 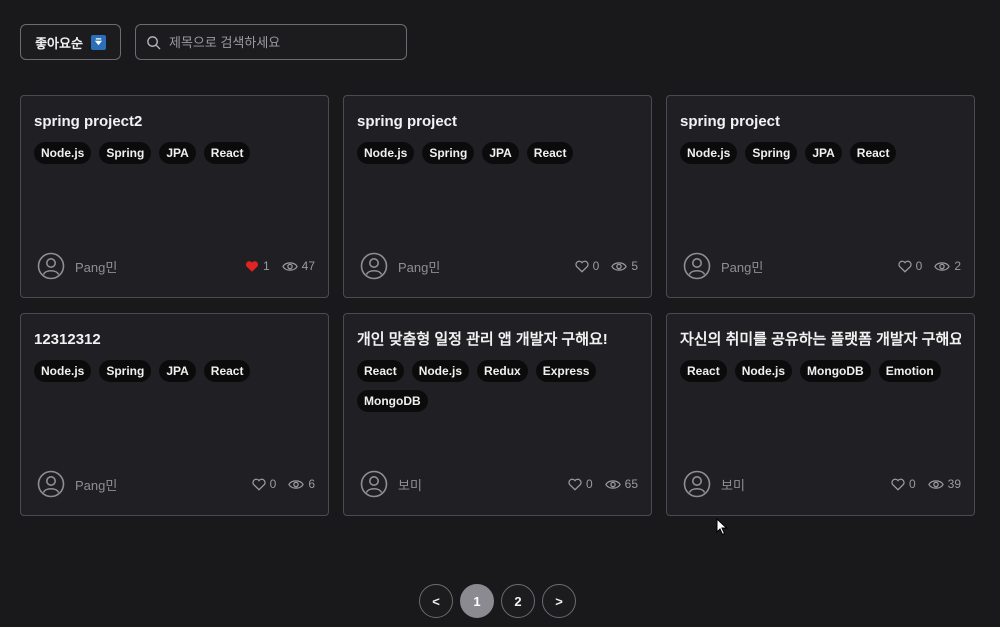 What do you see at coordinates (67, 339) in the screenshot?
I see `card-title: 12312312` at bounding box center [67, 339].